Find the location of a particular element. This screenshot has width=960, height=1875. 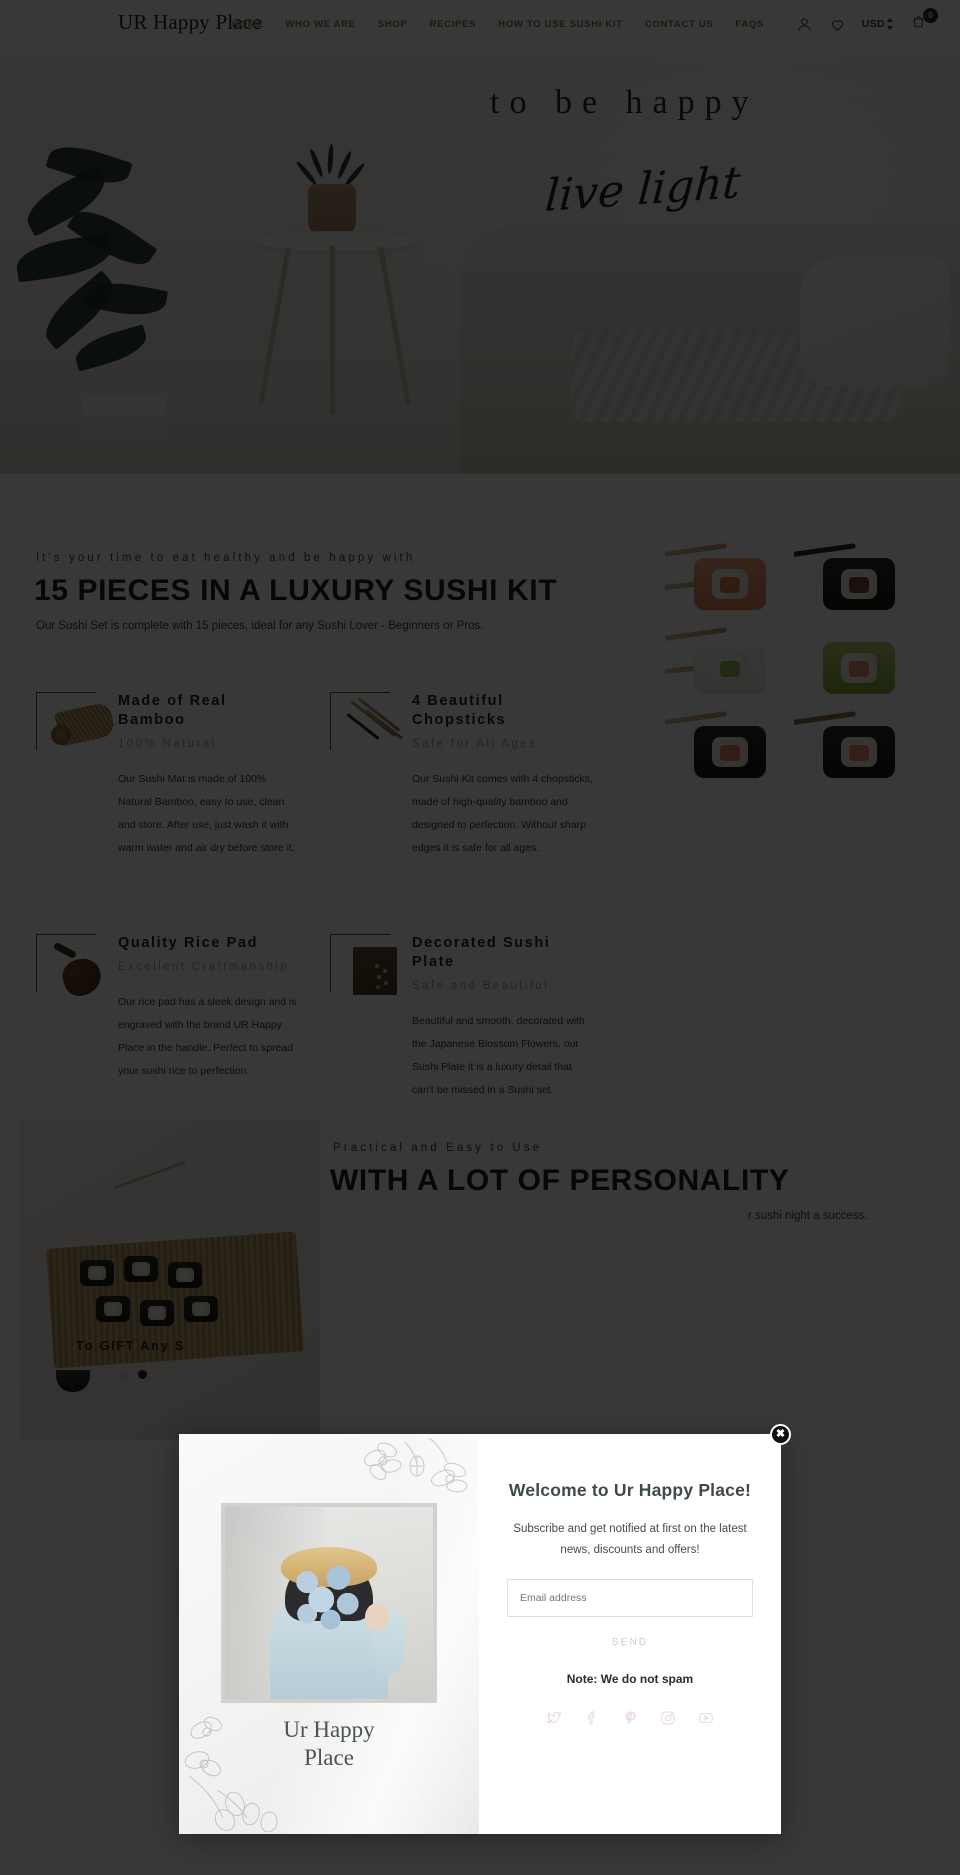

brand-photo is located at coordinates (329, 1603).